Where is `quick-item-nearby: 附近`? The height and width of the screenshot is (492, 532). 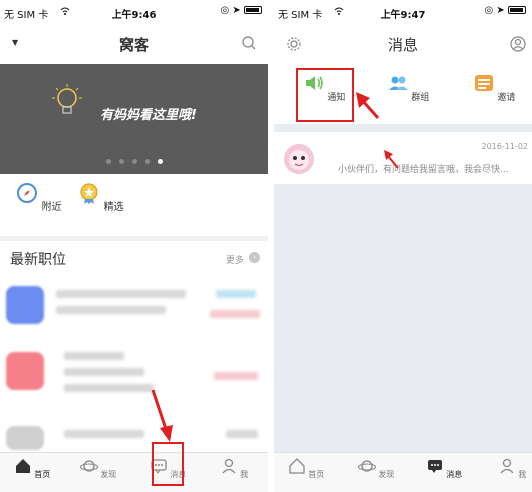 quick-item-nearby: 附近 is located at coordinates (39, 197).